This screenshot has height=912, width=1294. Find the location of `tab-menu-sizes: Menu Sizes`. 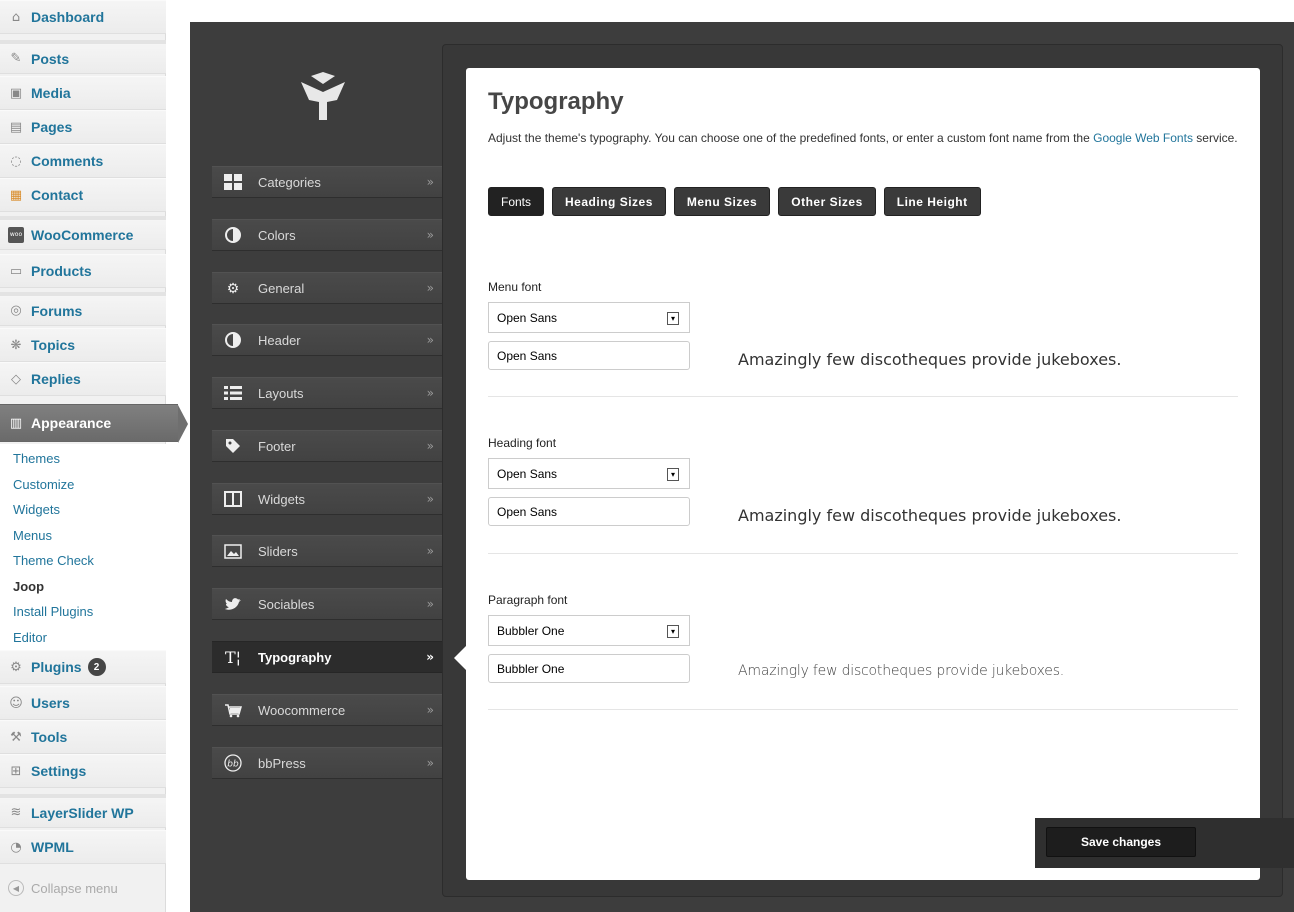

tab-menu-sizes: Menu Sizes is located at coordinates (722, 201).